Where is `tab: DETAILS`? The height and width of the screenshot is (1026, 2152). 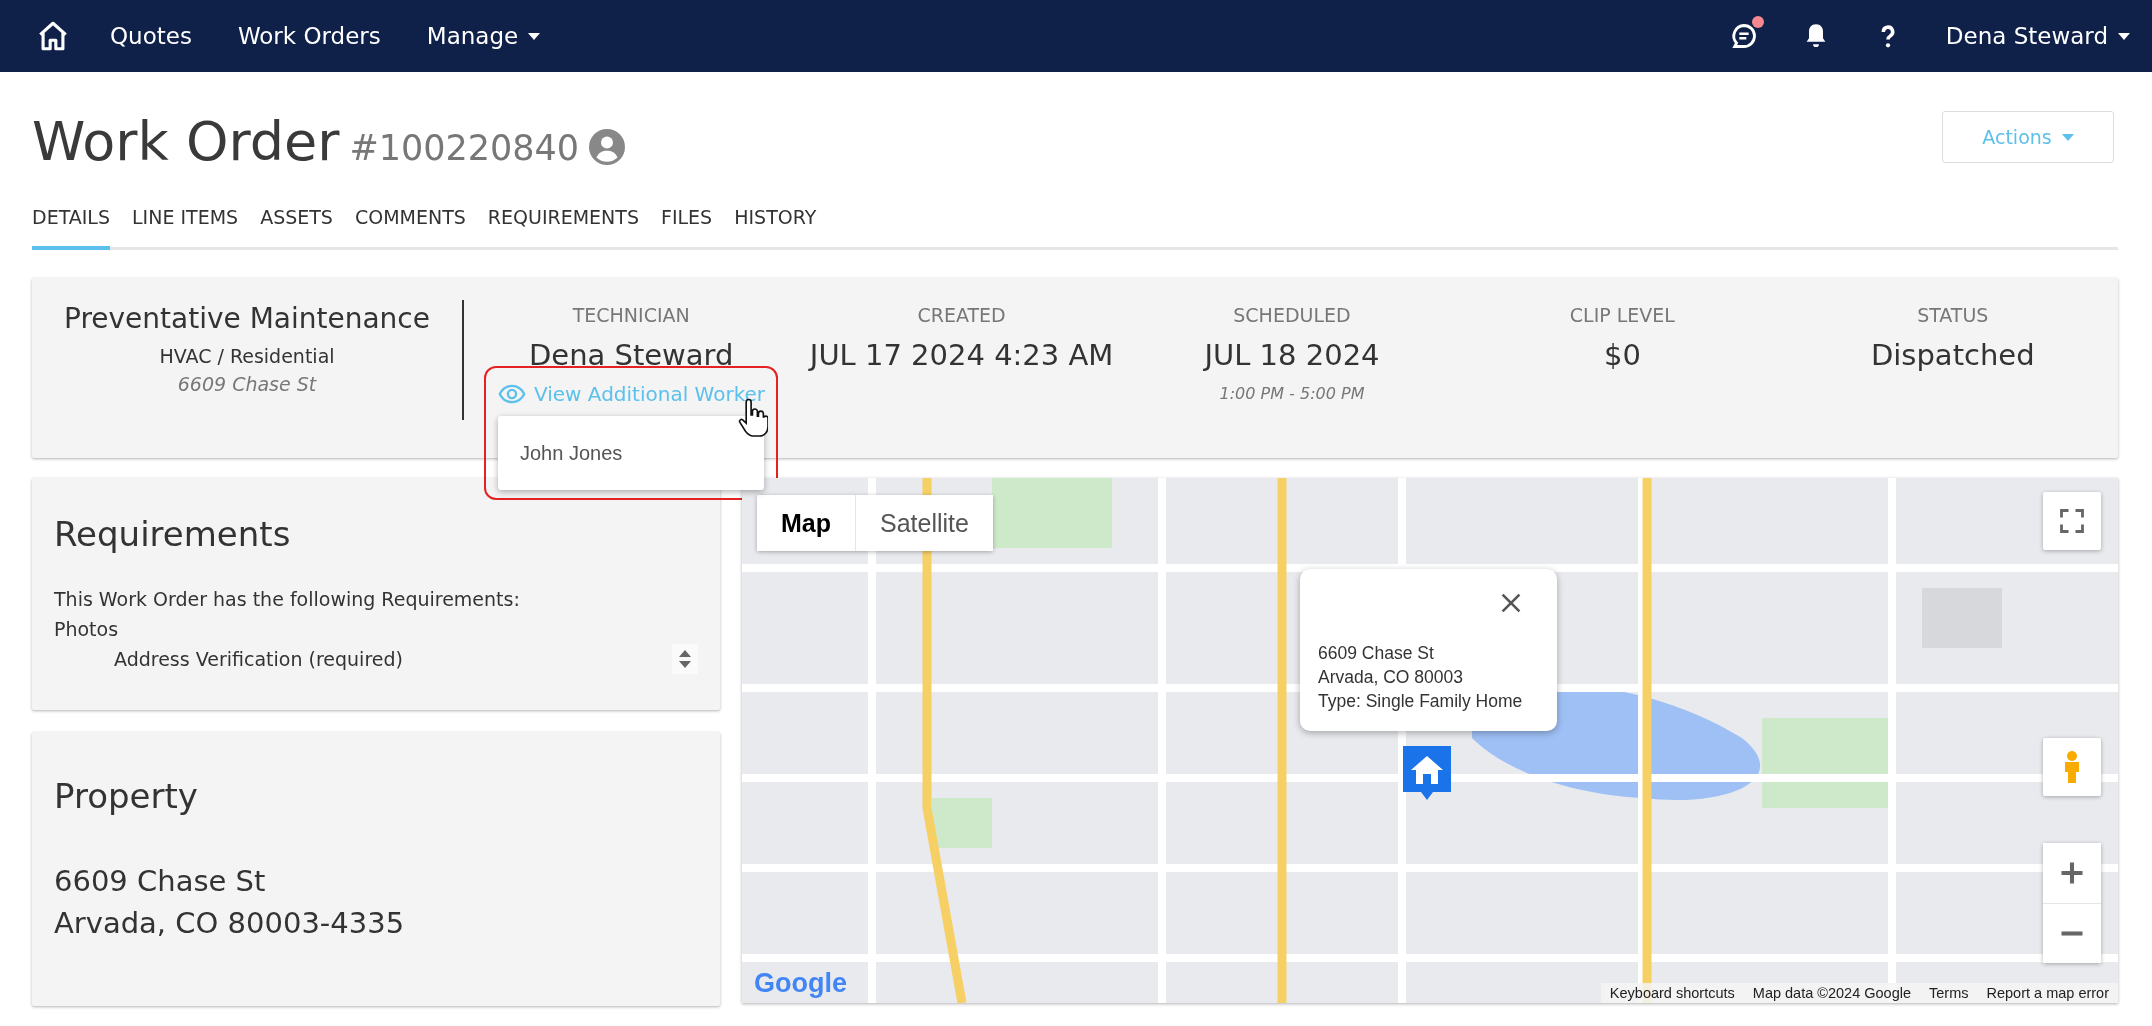 tab: DETAILS is located at coordinates (71, 221).